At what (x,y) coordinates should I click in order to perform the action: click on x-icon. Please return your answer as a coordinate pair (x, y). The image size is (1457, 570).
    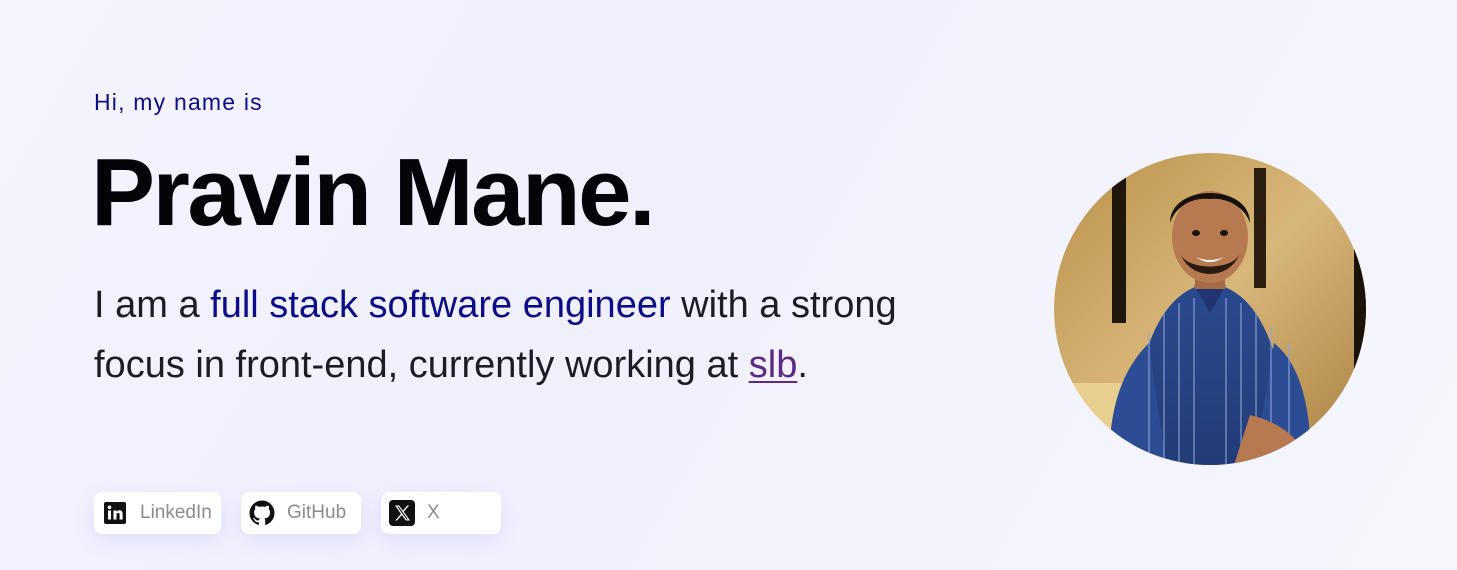
    Looking at the image, I should click on (402, 513).